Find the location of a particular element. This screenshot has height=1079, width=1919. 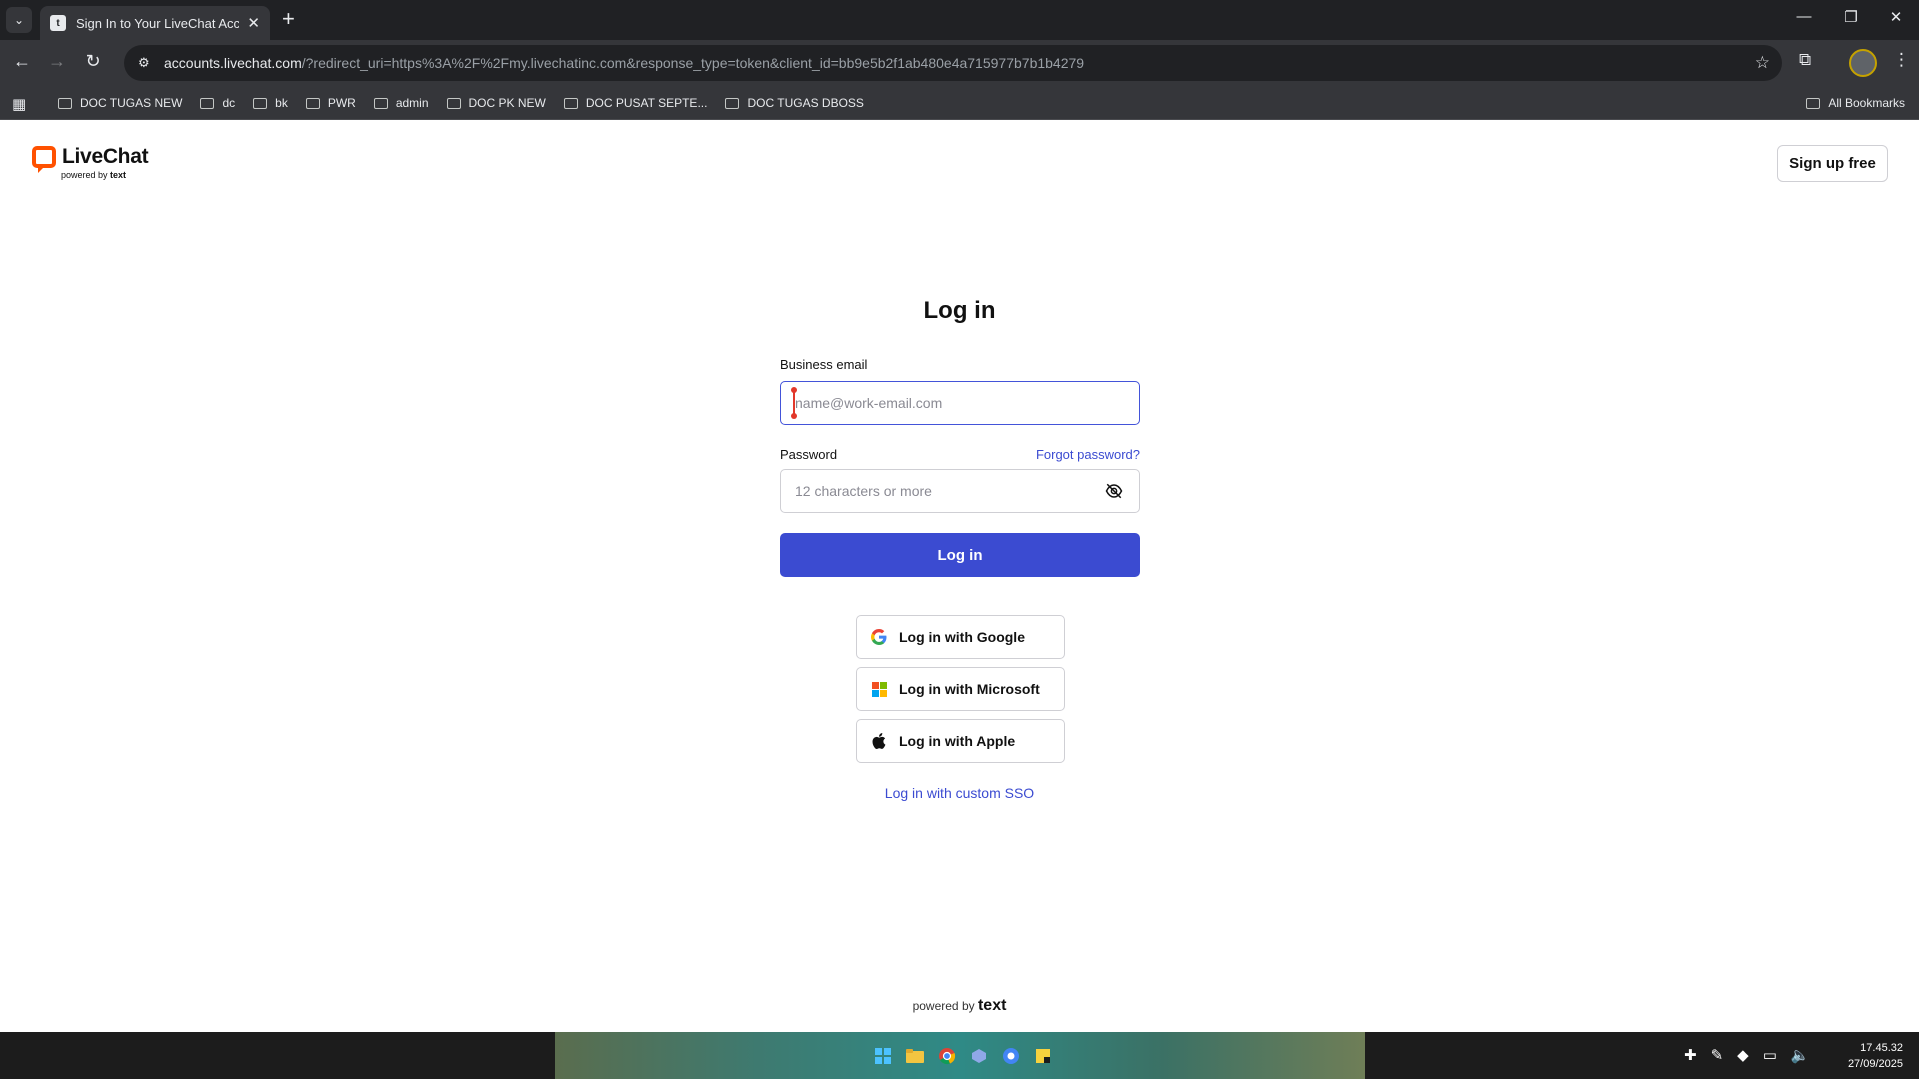

bookmark-star-icon: ☆ is located at coordinates (1762, 63).